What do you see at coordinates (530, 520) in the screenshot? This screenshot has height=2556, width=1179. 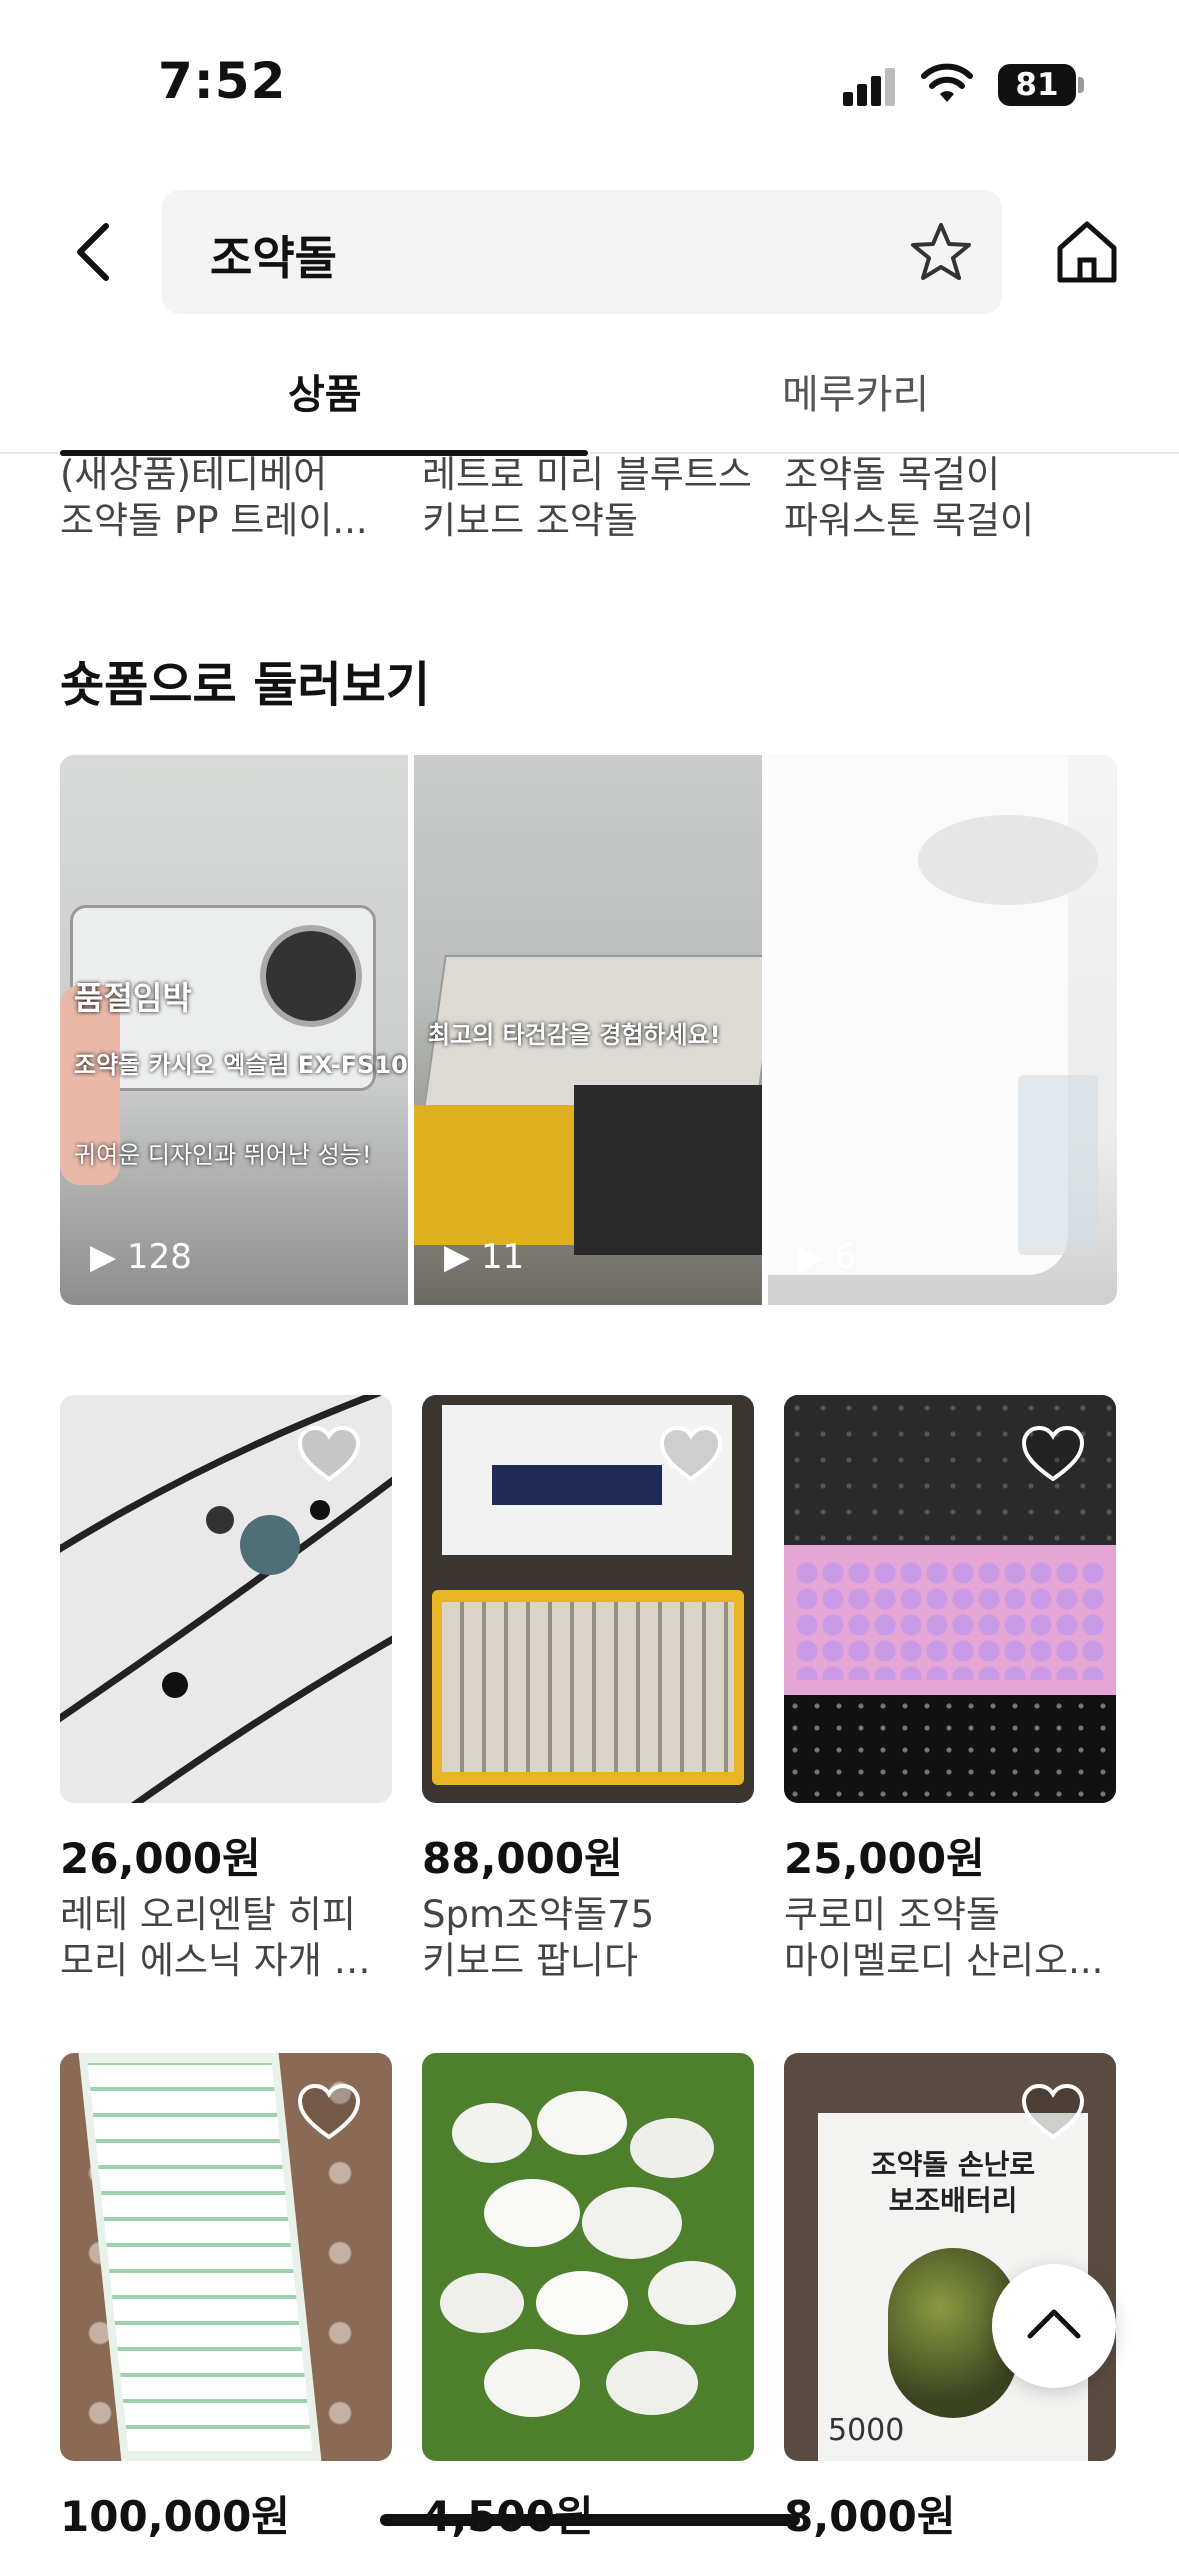 I see `suggested-item-line2: 키보드 조약돌` at bounding box center [530, 520].